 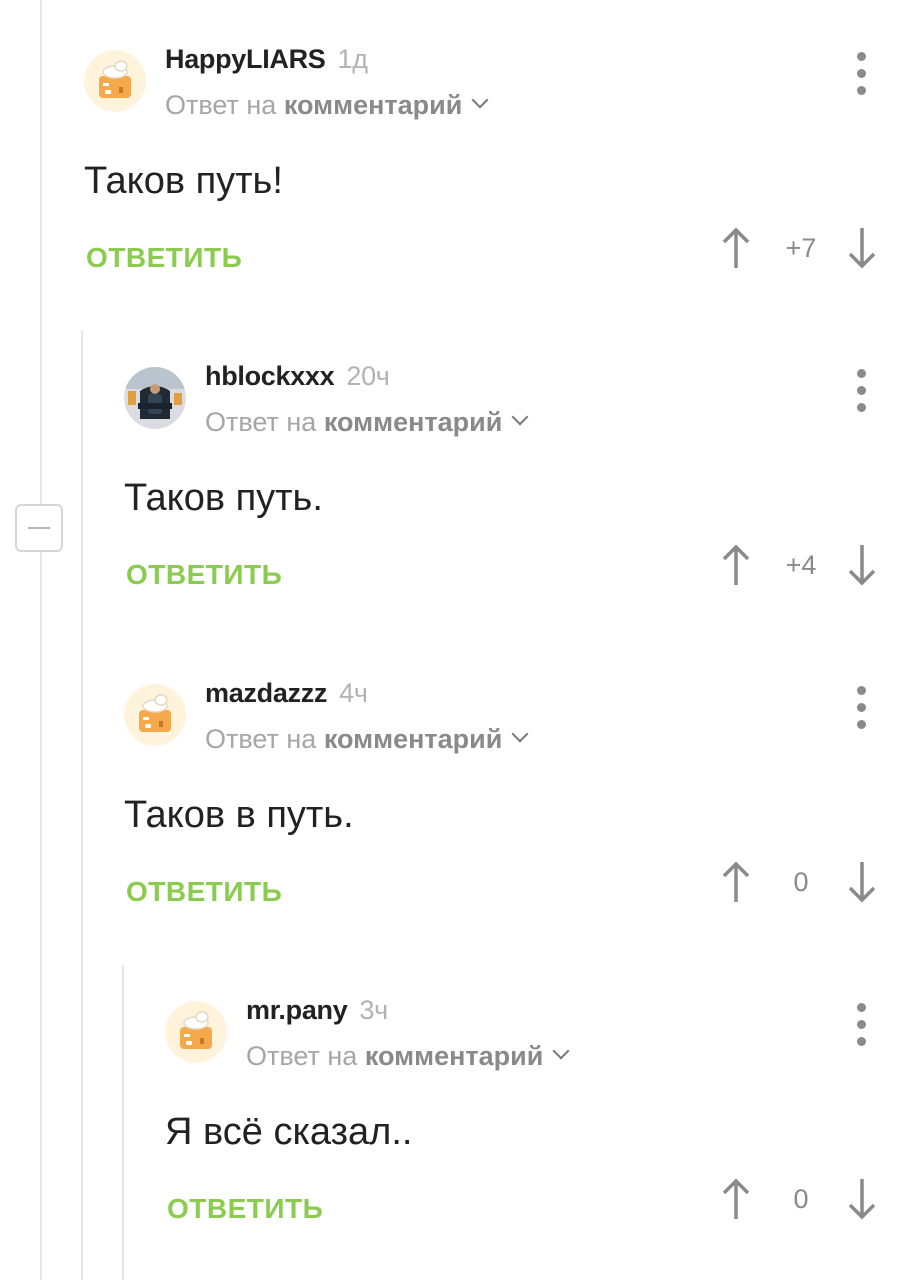 What do you see at coordinates (245, 59) in the screenshot?
I see `username-text: HappyLIARS` at bounding box center [245, 59].